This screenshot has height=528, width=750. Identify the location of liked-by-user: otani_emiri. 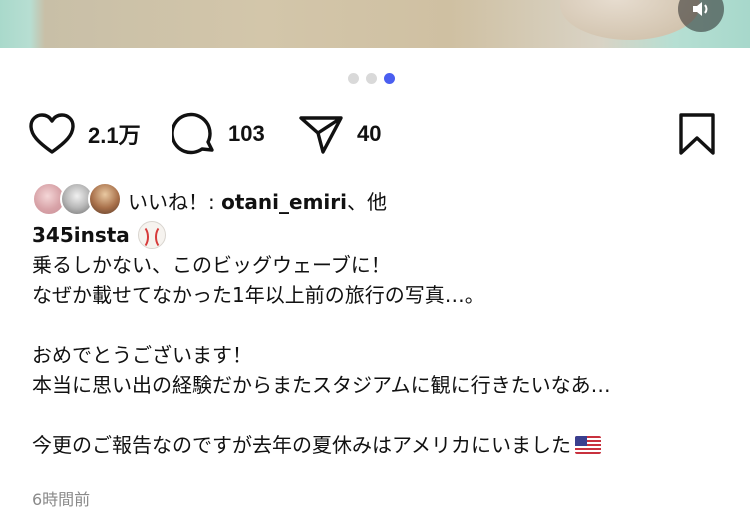
(284, 202).